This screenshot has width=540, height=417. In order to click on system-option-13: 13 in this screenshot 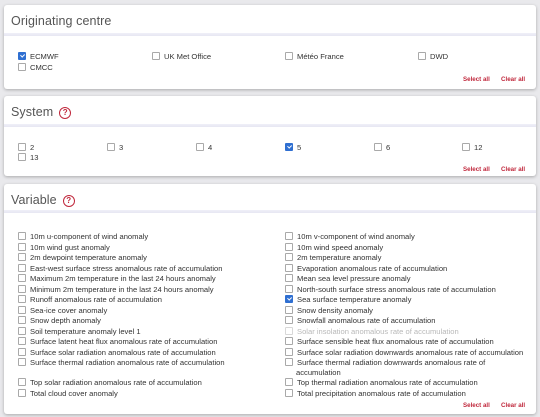, I will do `click(28, 158)`.